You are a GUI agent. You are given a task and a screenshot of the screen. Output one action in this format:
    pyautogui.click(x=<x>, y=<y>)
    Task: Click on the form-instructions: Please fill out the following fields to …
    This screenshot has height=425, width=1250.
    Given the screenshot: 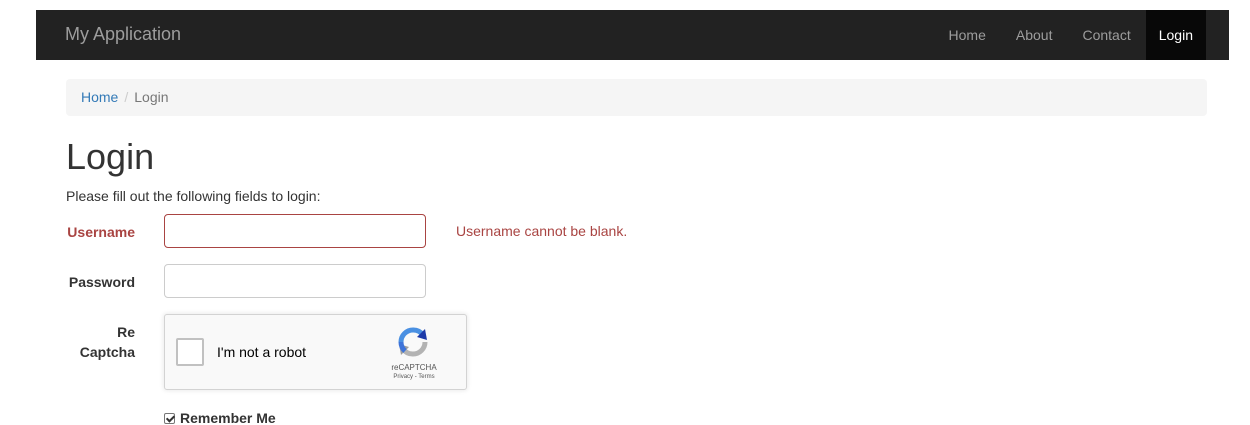 What is the action you would take?
    pyautogui.click(x=193, y=196)
    